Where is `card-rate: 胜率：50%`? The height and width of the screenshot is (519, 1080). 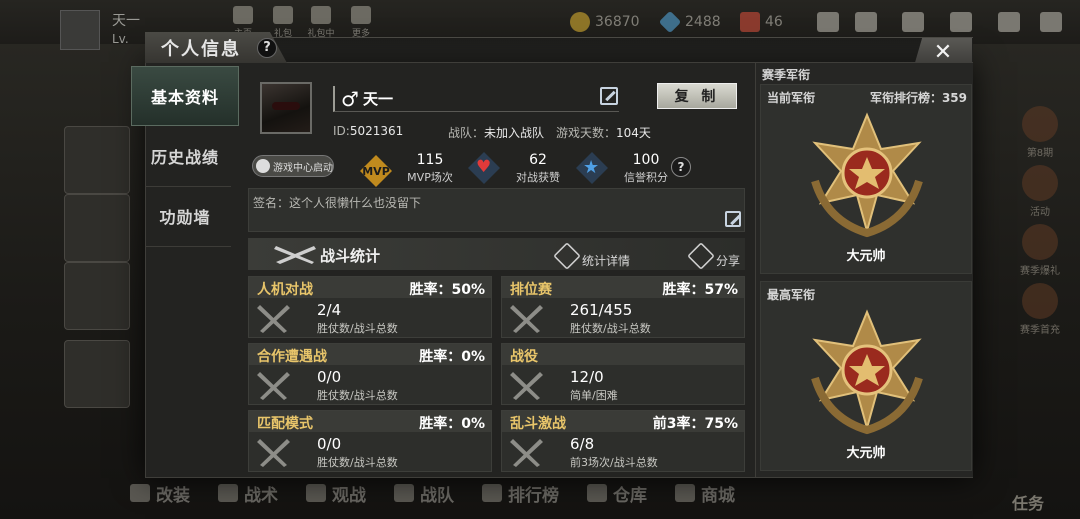
card-rate: 胜率：50% is located at coordinates (447, 290).